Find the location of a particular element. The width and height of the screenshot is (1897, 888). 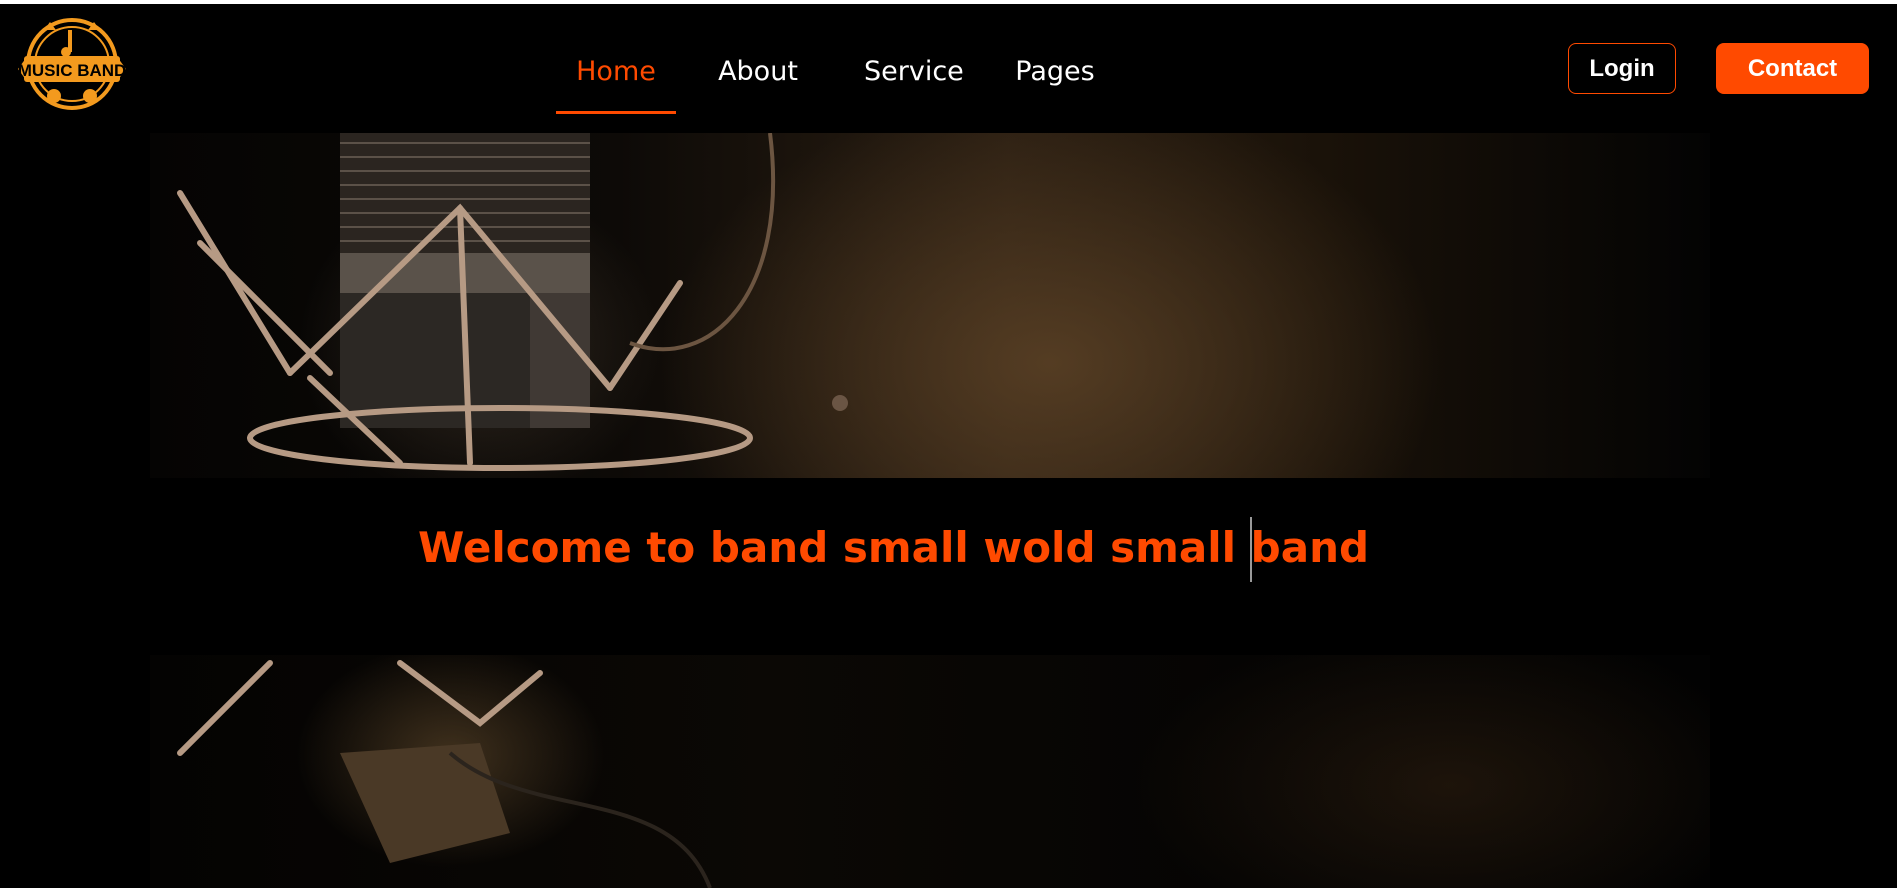

text-caret is located at coordinates (1251, 549).